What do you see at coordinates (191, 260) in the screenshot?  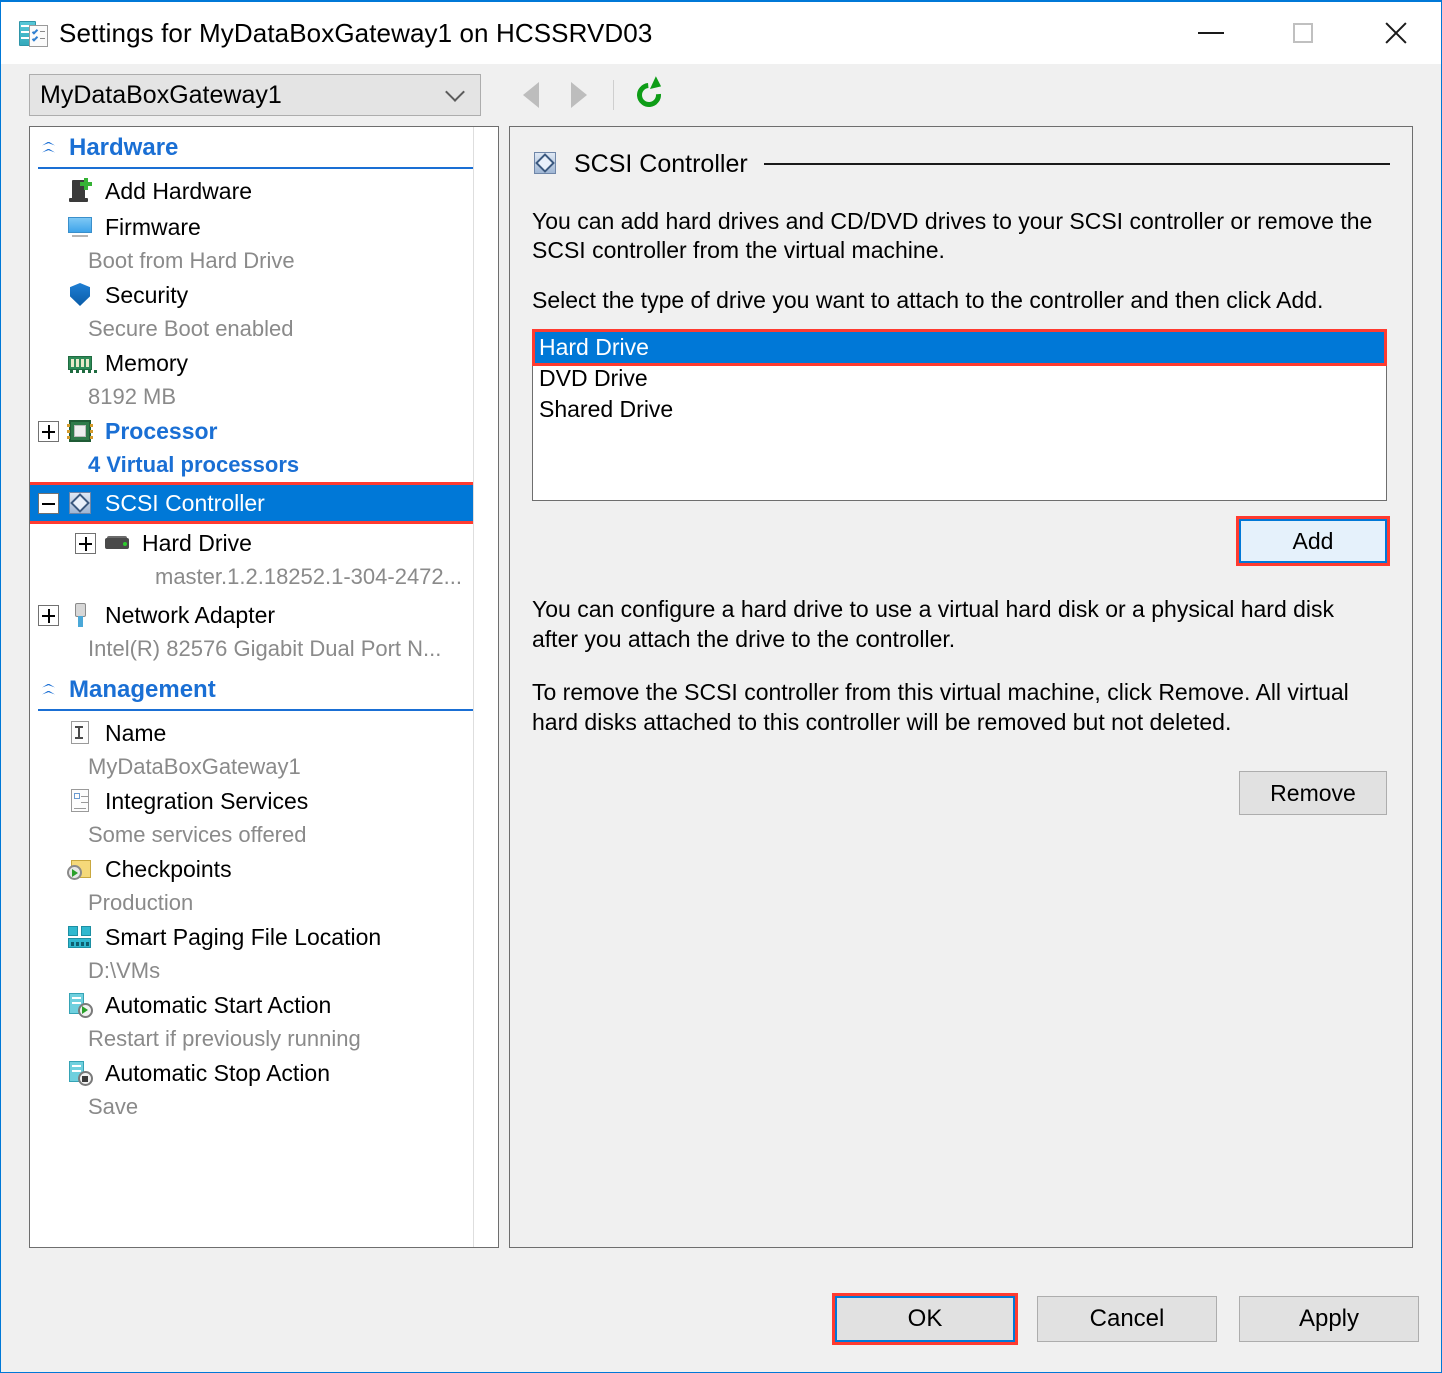 I see `sidebar-subtext-firmware: Boot from Hard Drive` at bounding box center [191, 260].